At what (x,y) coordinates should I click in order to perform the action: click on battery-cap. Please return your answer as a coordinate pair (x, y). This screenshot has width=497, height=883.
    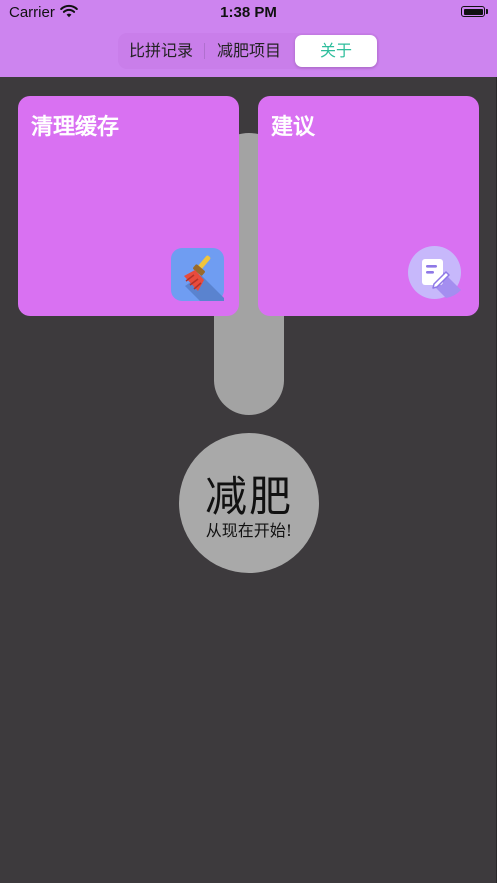
    Looking at the image, I should click on (487, 11).